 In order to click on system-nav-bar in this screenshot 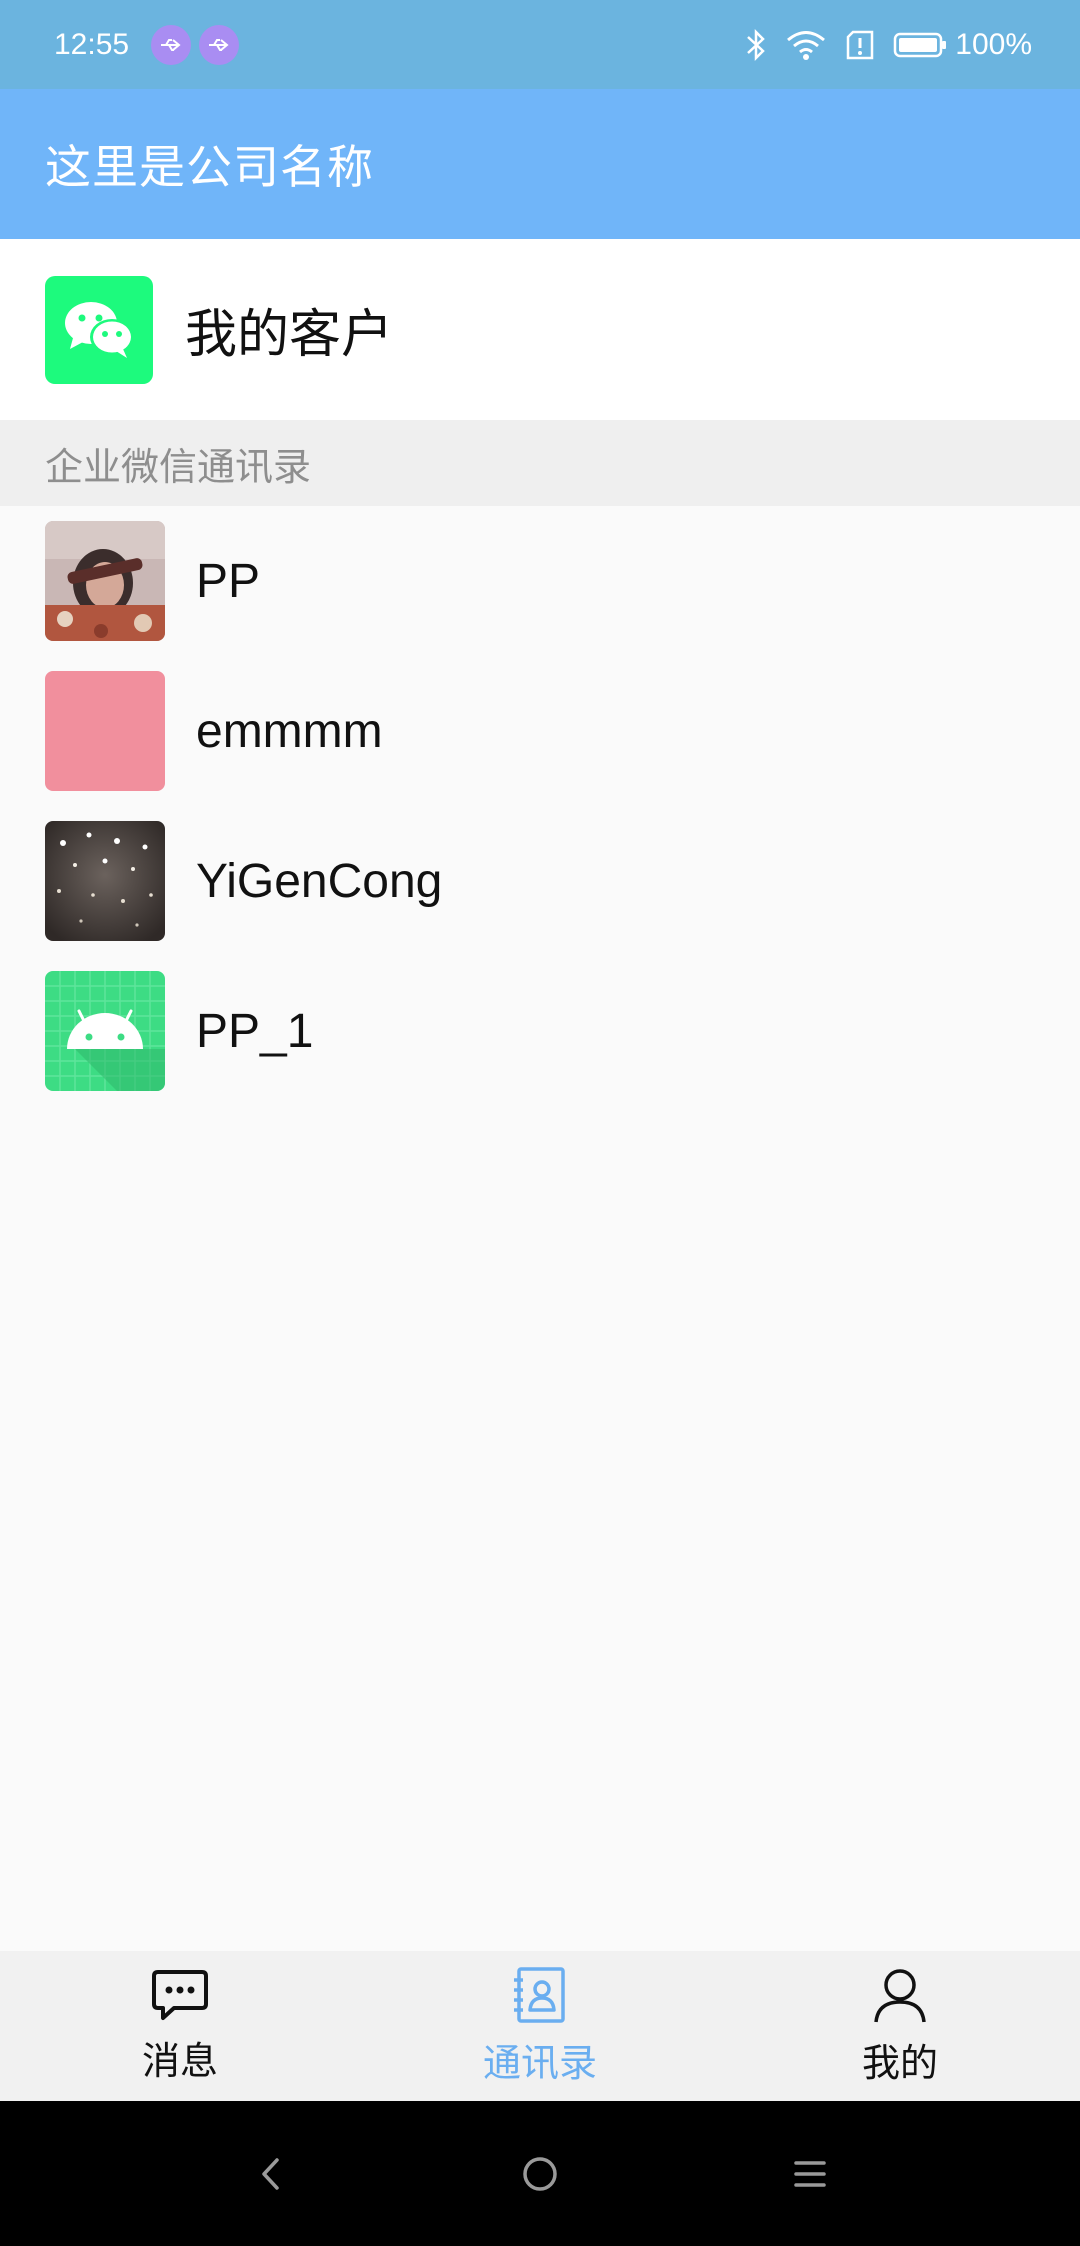, I will do `click(540, 2173)`.